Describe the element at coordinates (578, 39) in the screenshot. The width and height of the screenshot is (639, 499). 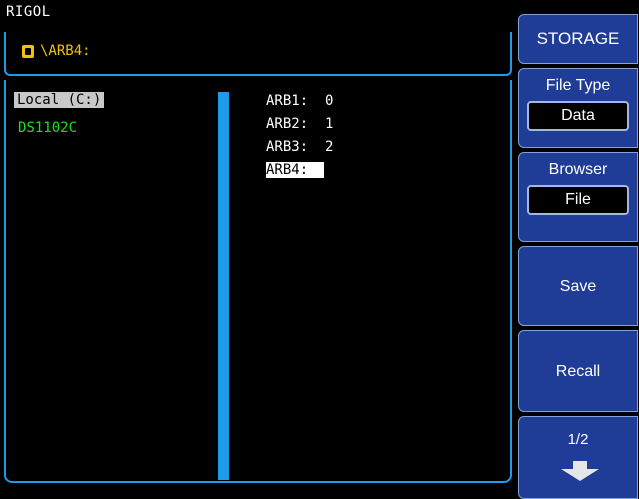
I see `menu-title: STORAGE` at that location.